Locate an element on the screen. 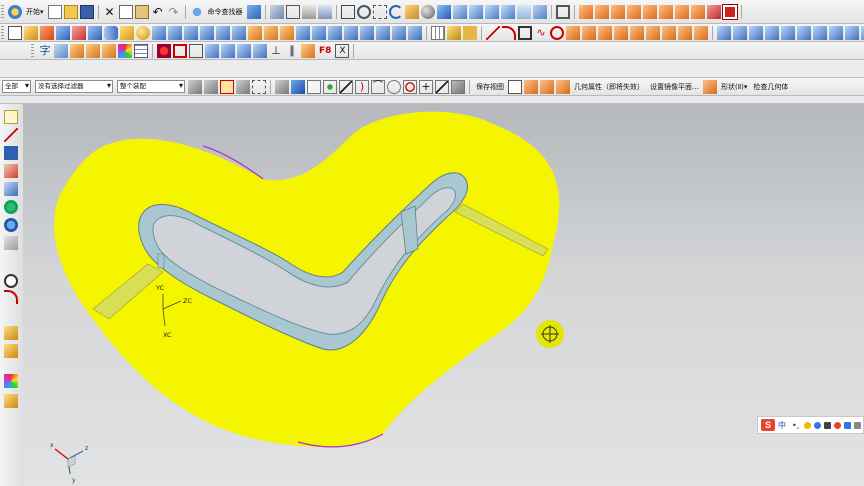 Image resolution: width=864 pixels, height=486 pixels. trim-body-icon is located at coordinates (367, 32).